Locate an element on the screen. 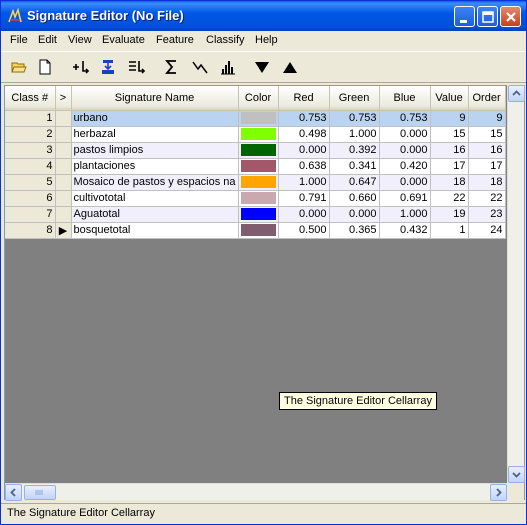  order-cell: 18 is located at coordinates (487, 182).